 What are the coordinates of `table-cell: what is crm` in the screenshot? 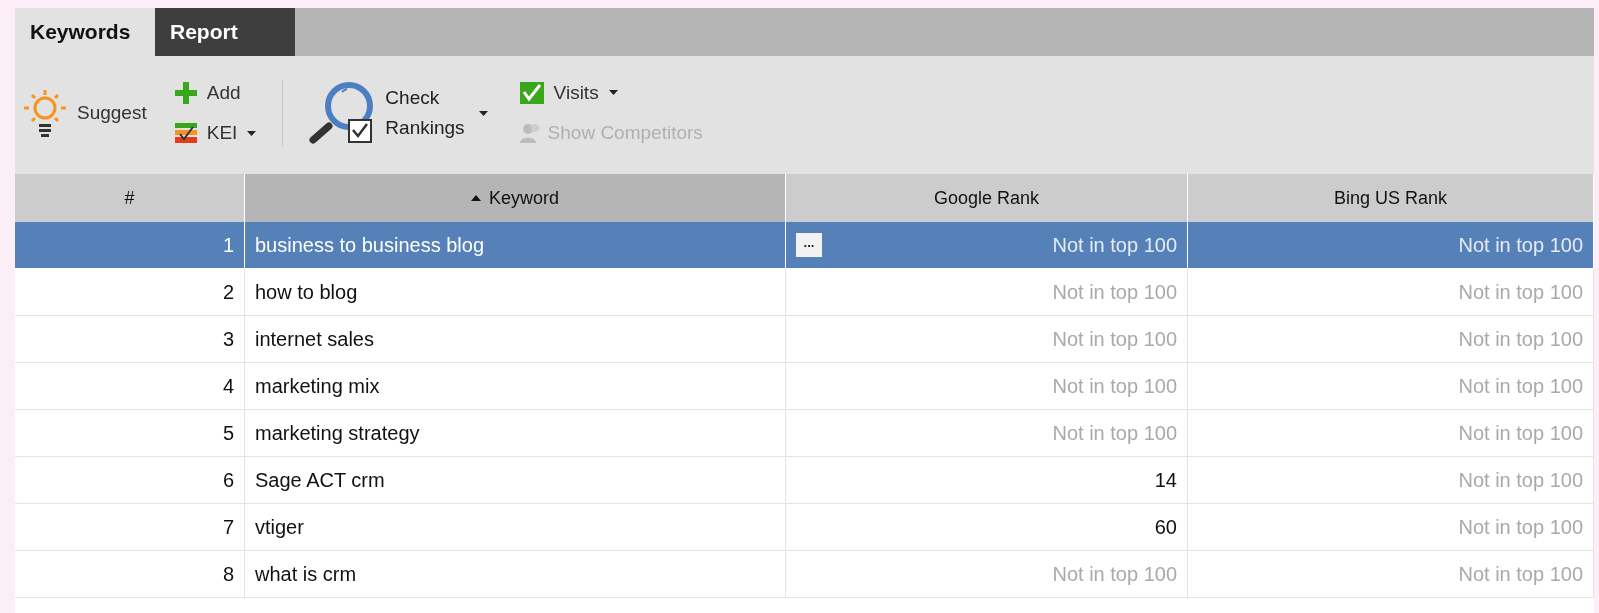 It's located at (515, 574).